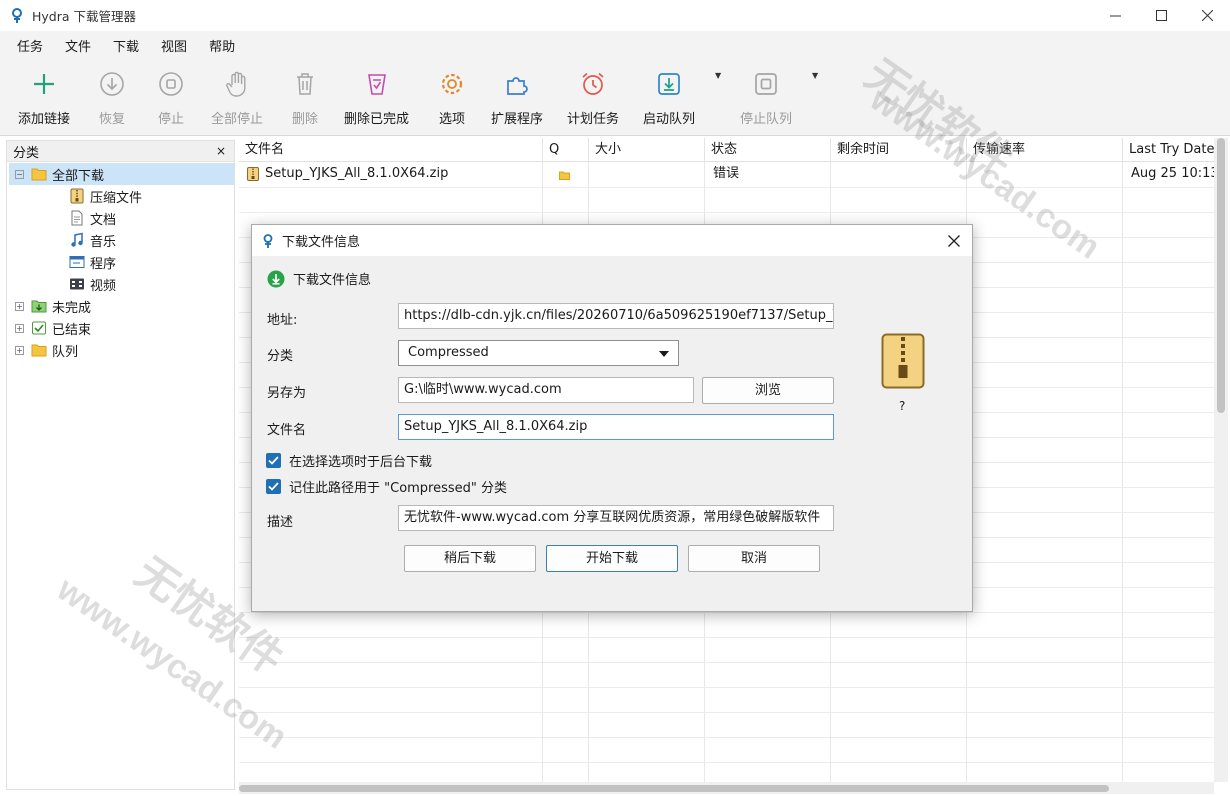 The image size is (1230, 796). Describe the element at coordinates (1168, 150) in the screenshot. I see `col-last-try-date: Last Try Date` at that location.